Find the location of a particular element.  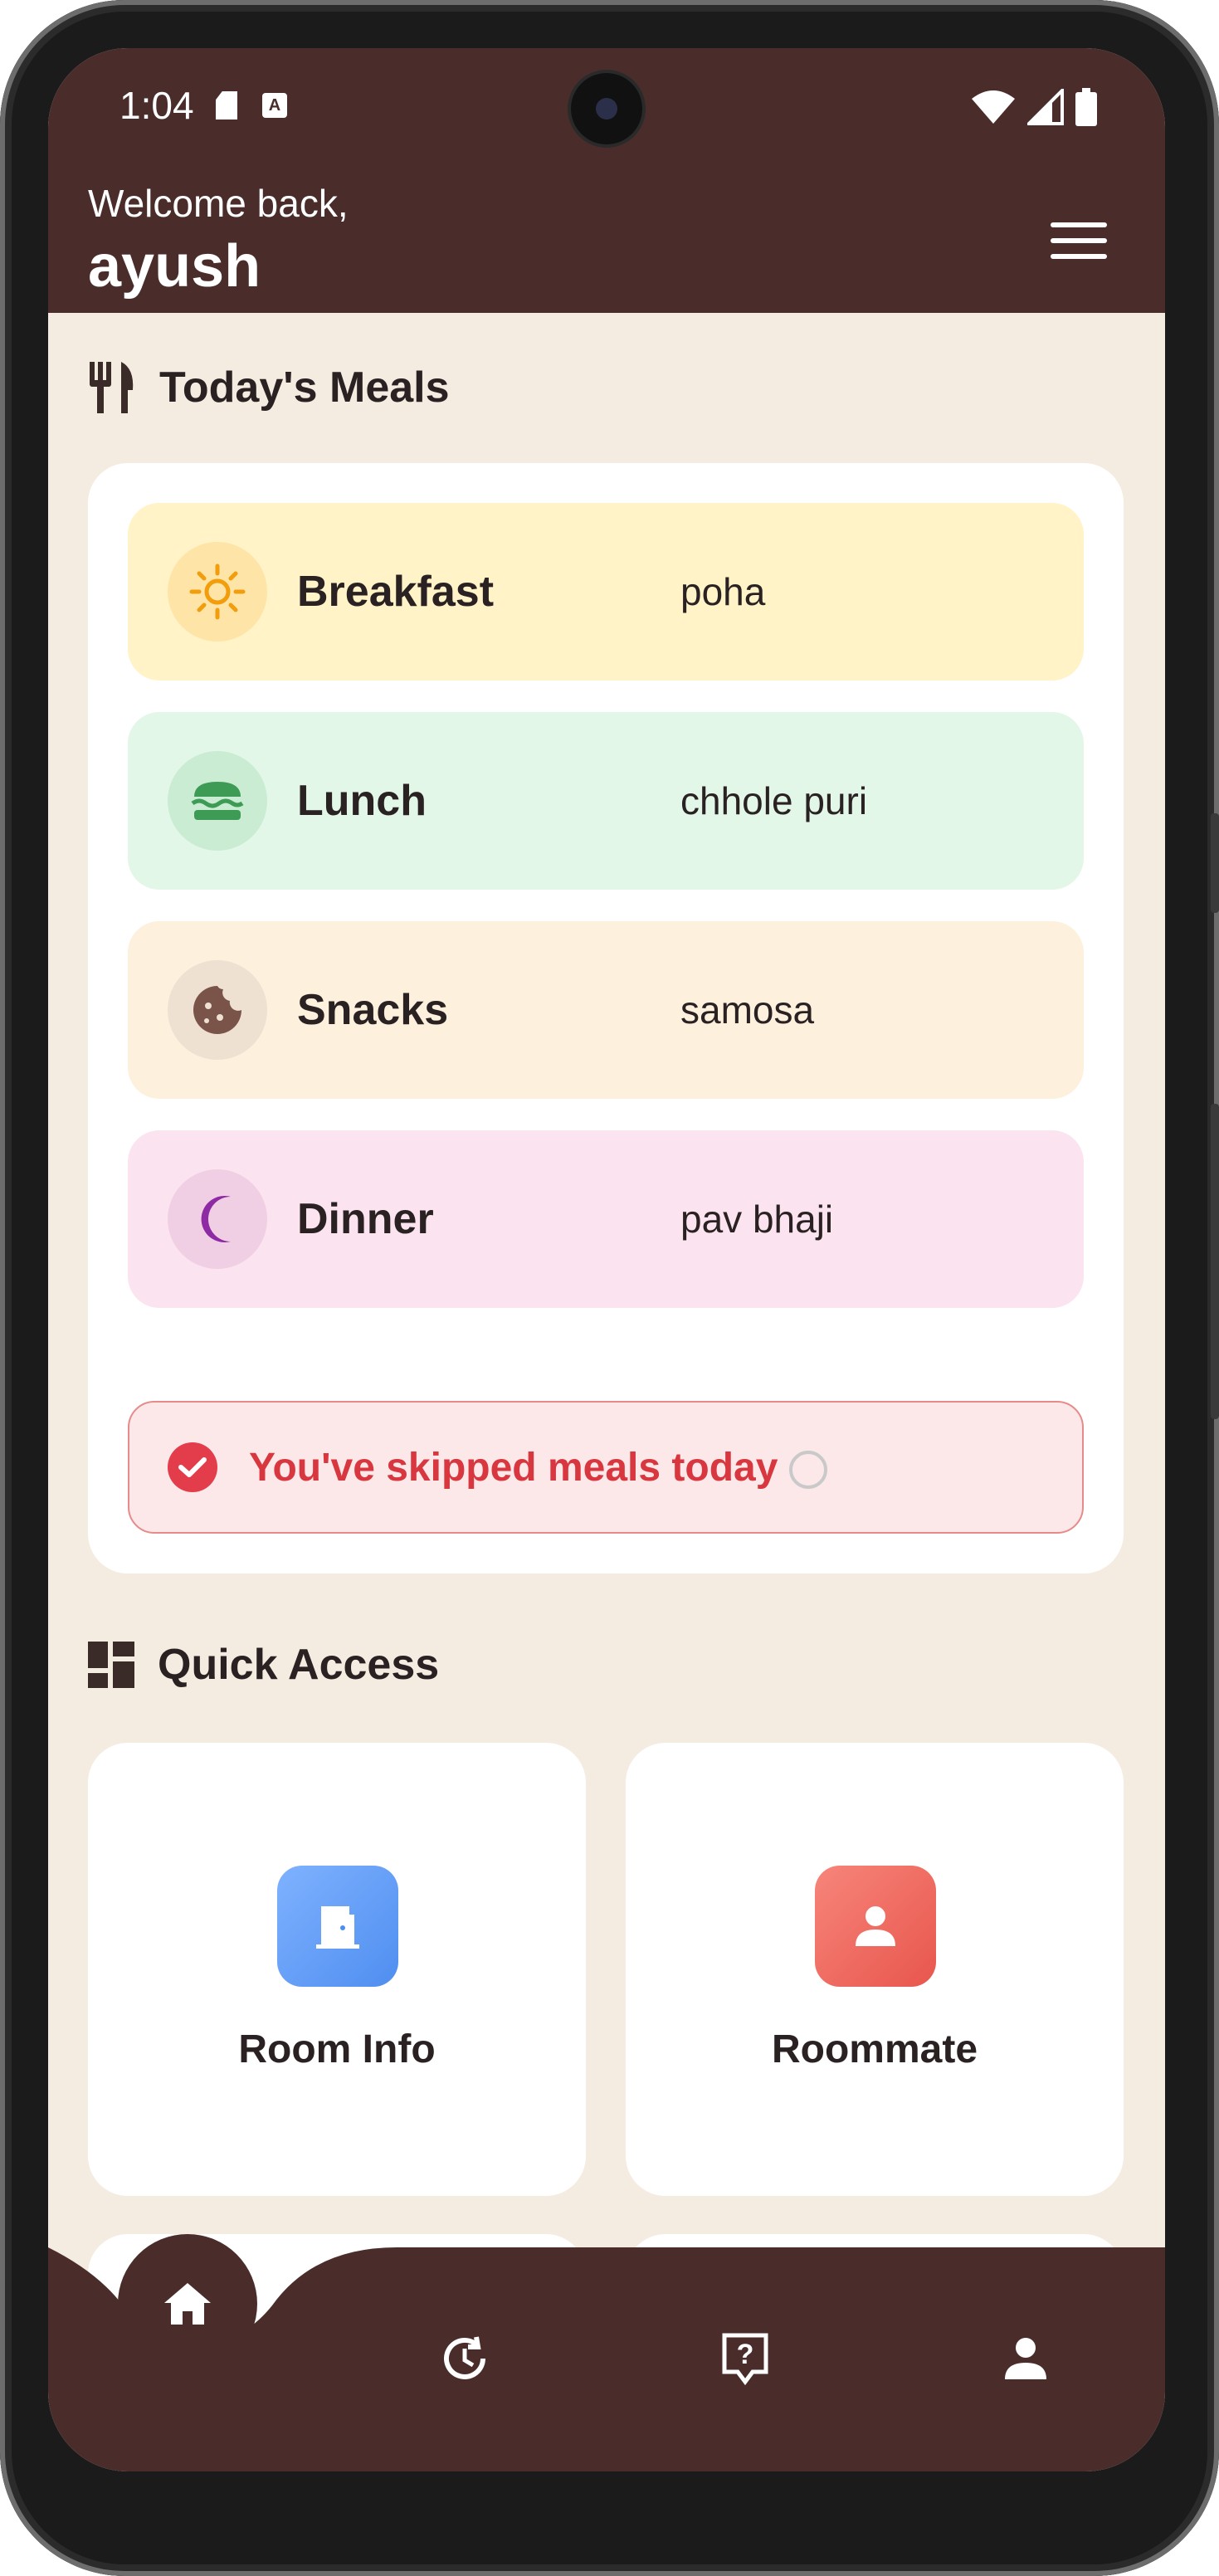

room-info-tile: Room Info is located at coordinates (337, 1970).